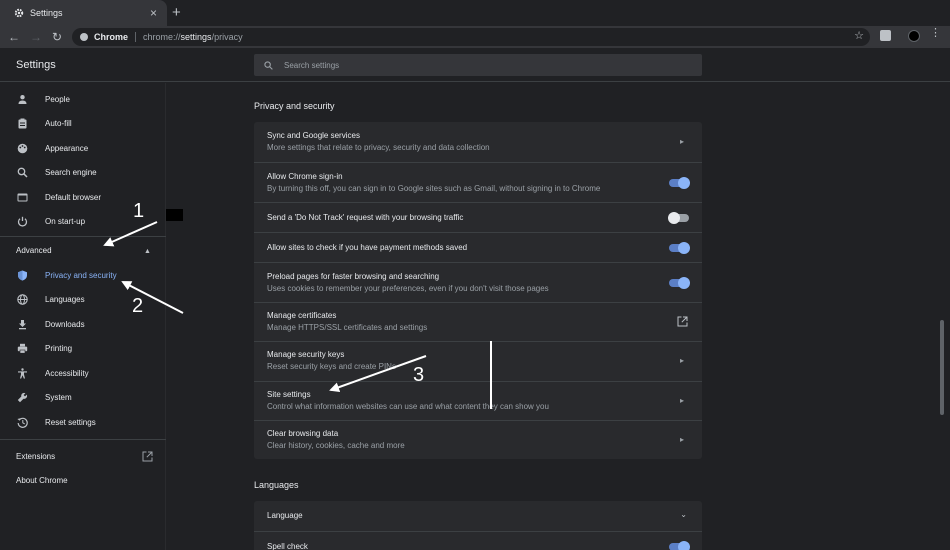 The image size is (950, 550). What do you see at coordinates (174, 215) in the screenshot?
I see `annotation-redaction-box` at bounding box center [174, 215].